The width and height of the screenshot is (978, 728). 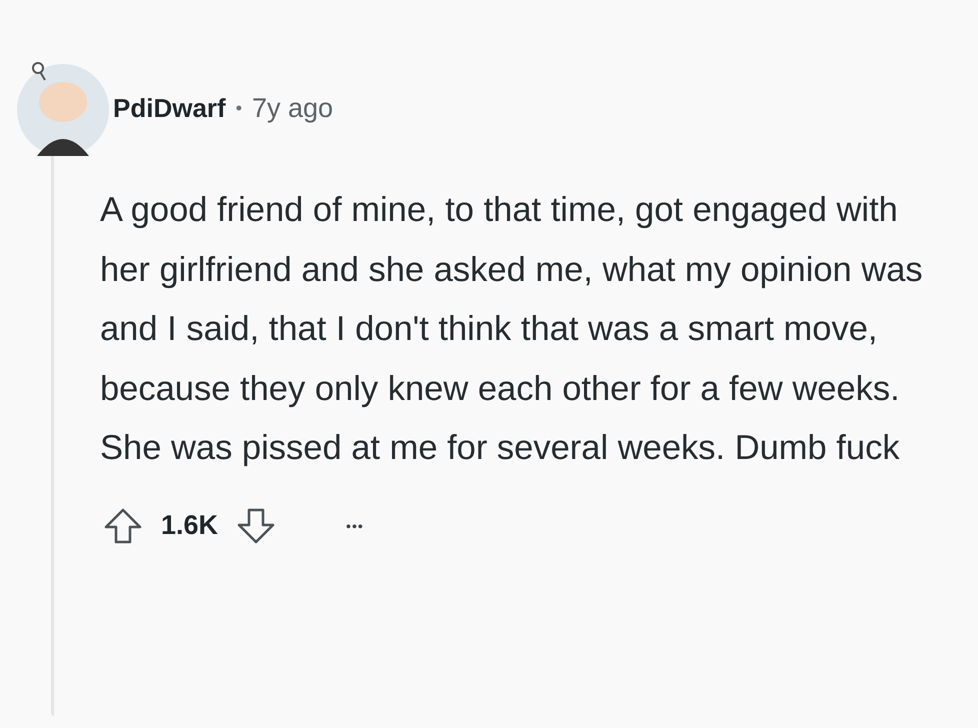 I want to click on downvote-icon, so click(x=256, y=525).